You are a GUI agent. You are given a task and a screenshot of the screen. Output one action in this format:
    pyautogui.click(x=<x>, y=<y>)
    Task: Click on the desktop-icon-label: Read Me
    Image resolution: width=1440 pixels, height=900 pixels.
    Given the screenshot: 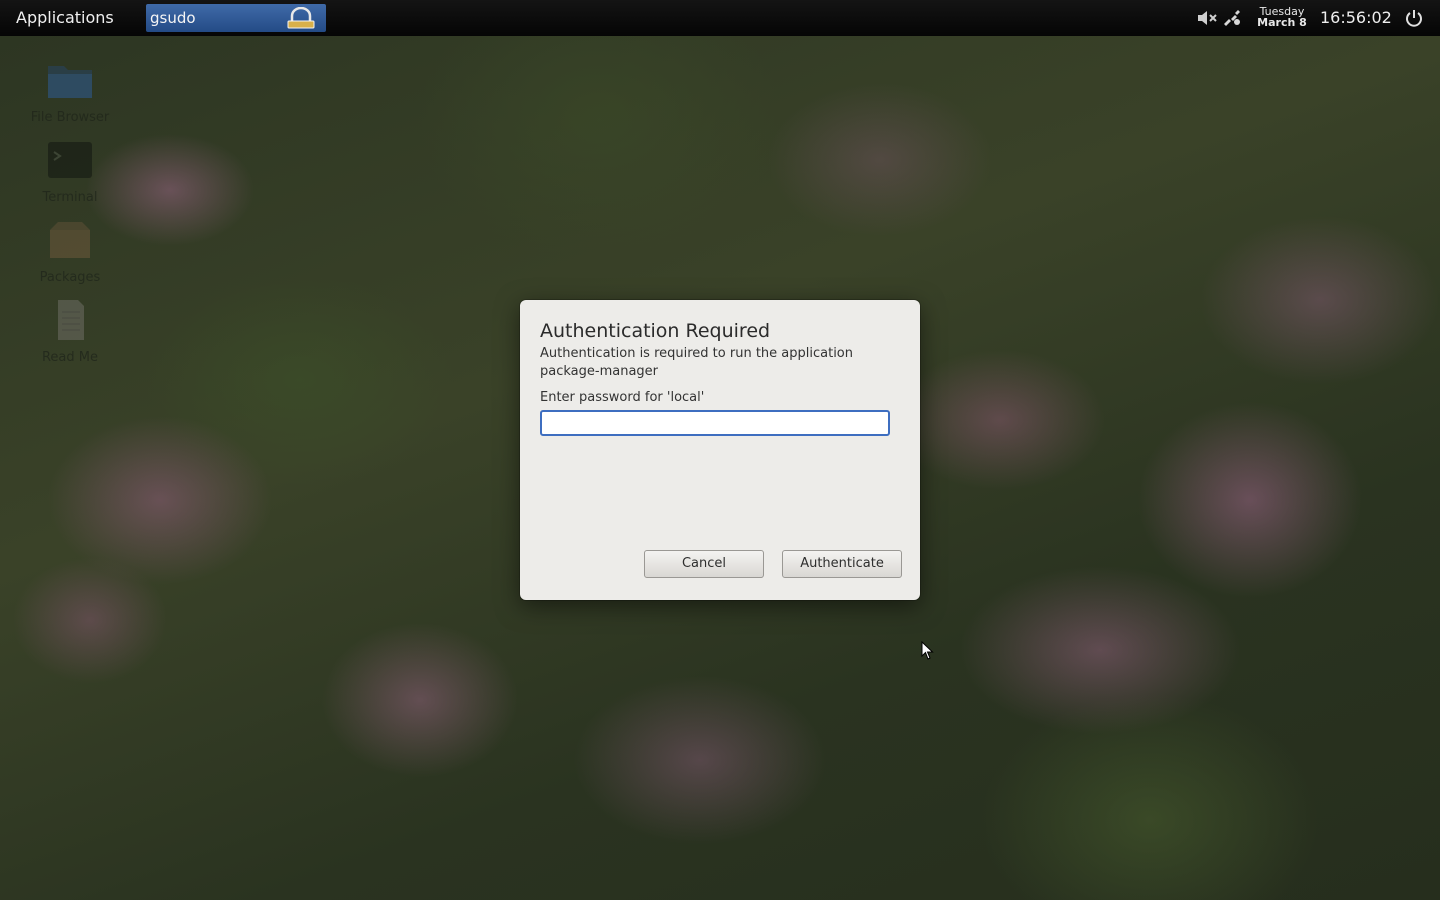 What is the action you would take?
    pyautogui.click(x=69, y=357)
    